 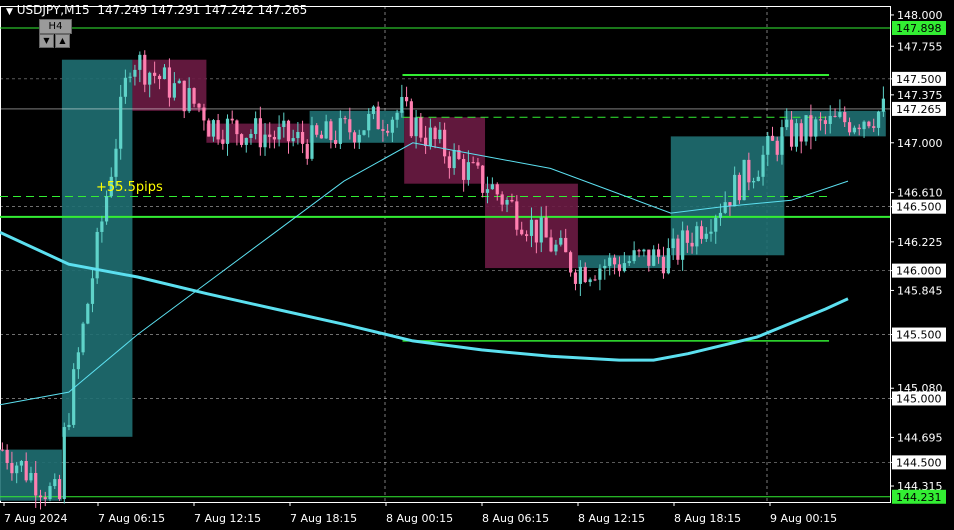 What do you see at coordinates (707, 518) in the screenshot?
I see `x-tick-label: 8 Aug 18:15` at bounding box center [707, 518].